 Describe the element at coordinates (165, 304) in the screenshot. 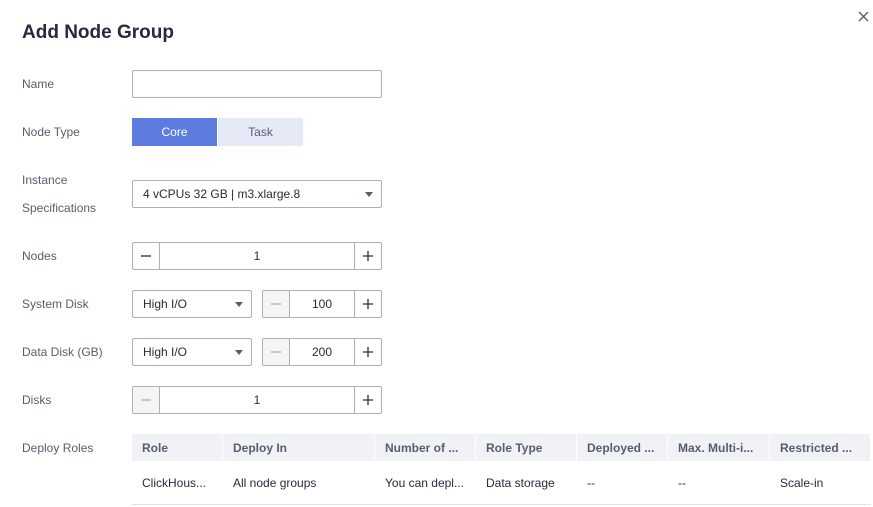

I see `system-disk-type-value: High I/O` at that location.